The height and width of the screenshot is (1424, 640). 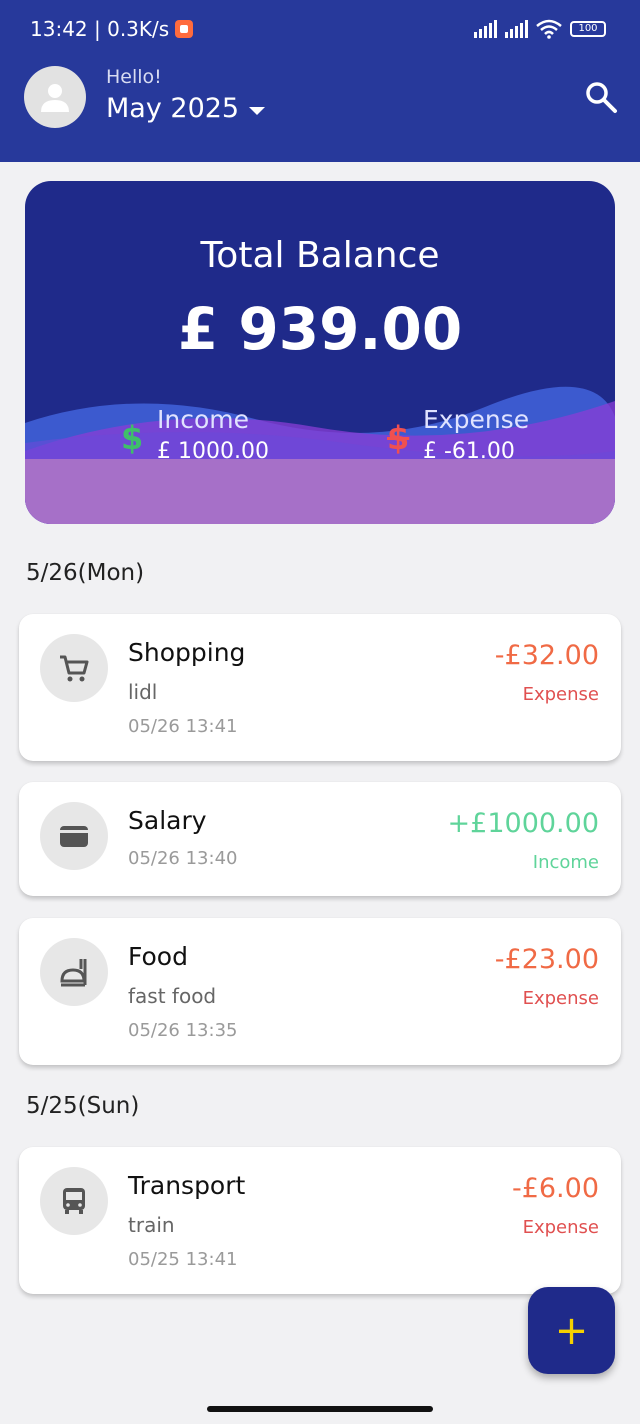 I want to click on date-header: 5/26(Mon), so click(x=85, y=573).